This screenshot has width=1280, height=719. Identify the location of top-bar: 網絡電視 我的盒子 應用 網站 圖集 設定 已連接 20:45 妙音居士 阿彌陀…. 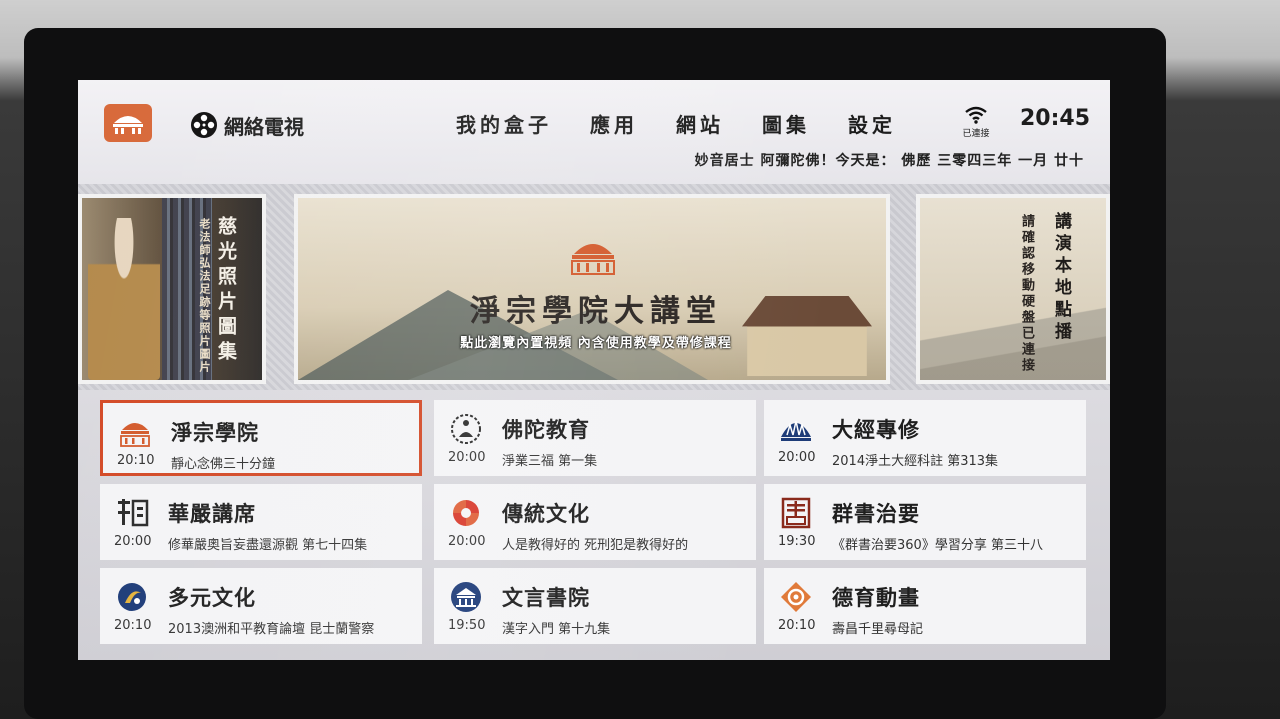
(594, 132).